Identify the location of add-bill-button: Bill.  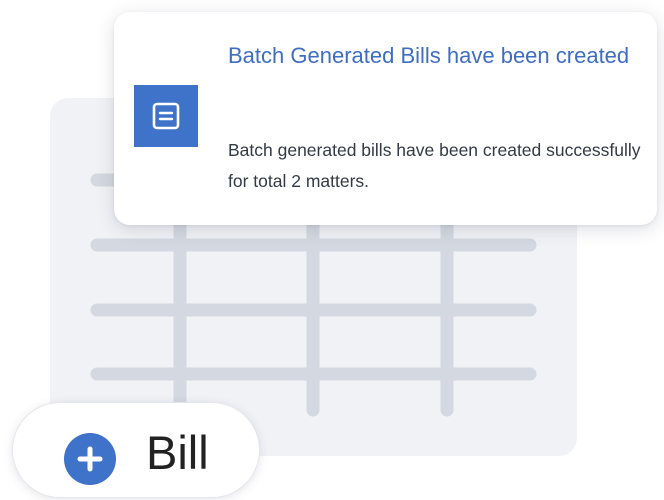
(136, 450).